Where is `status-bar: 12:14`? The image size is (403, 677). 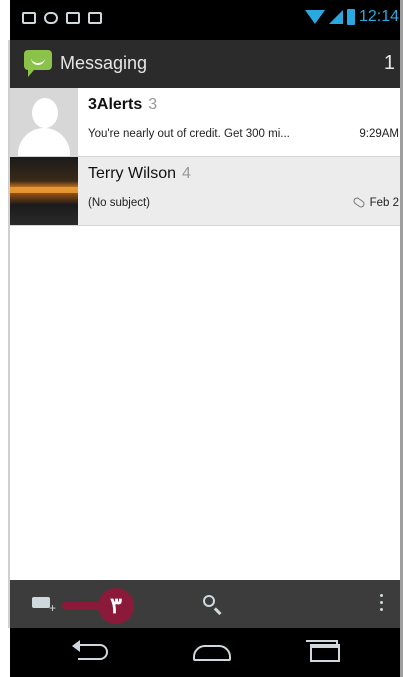
status-bar: 12:14 is located at coordinates (206, 20).